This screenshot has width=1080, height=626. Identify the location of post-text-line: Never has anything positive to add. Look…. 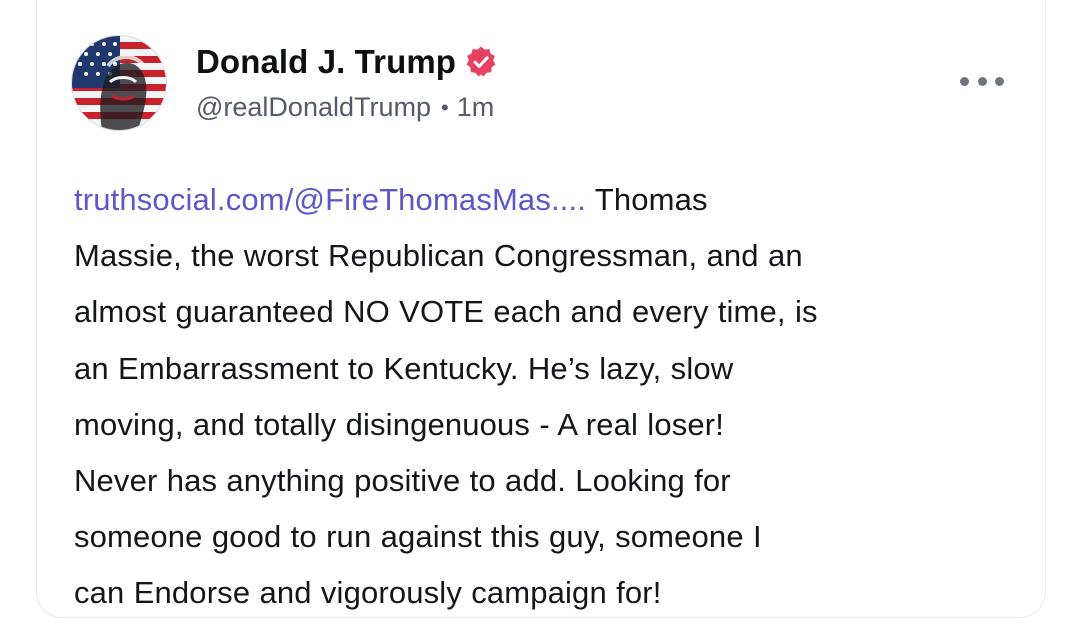
(402, 481).